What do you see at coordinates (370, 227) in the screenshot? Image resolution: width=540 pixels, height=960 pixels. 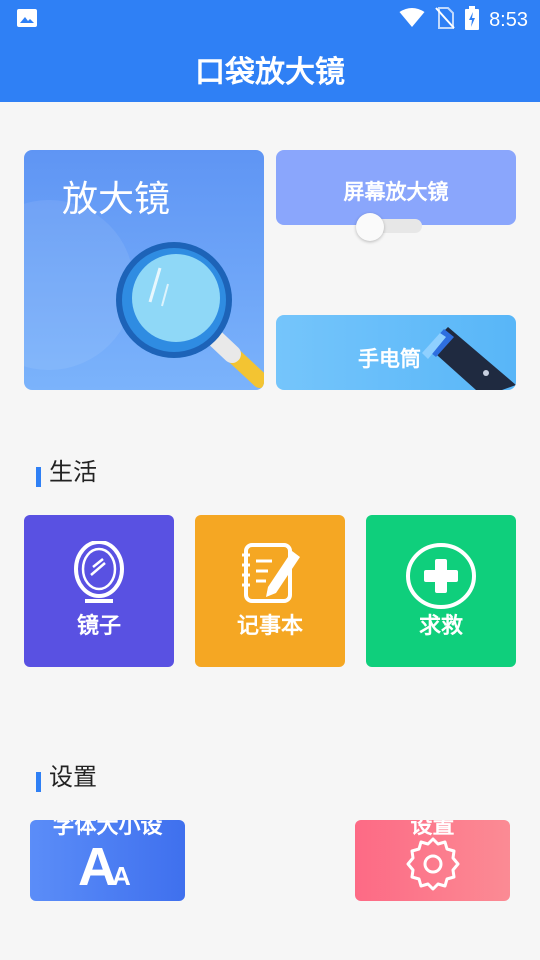 I see `toggle-knob` at bounding box center [370, 227].